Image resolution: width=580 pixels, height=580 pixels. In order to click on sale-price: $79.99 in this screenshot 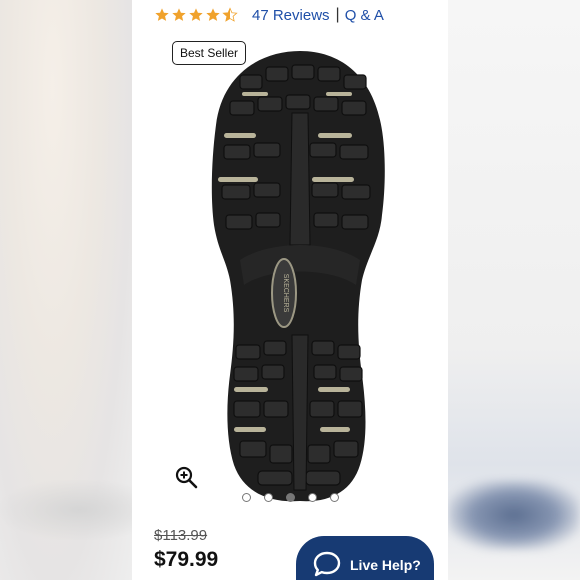, I will do `click(186, 559)`.